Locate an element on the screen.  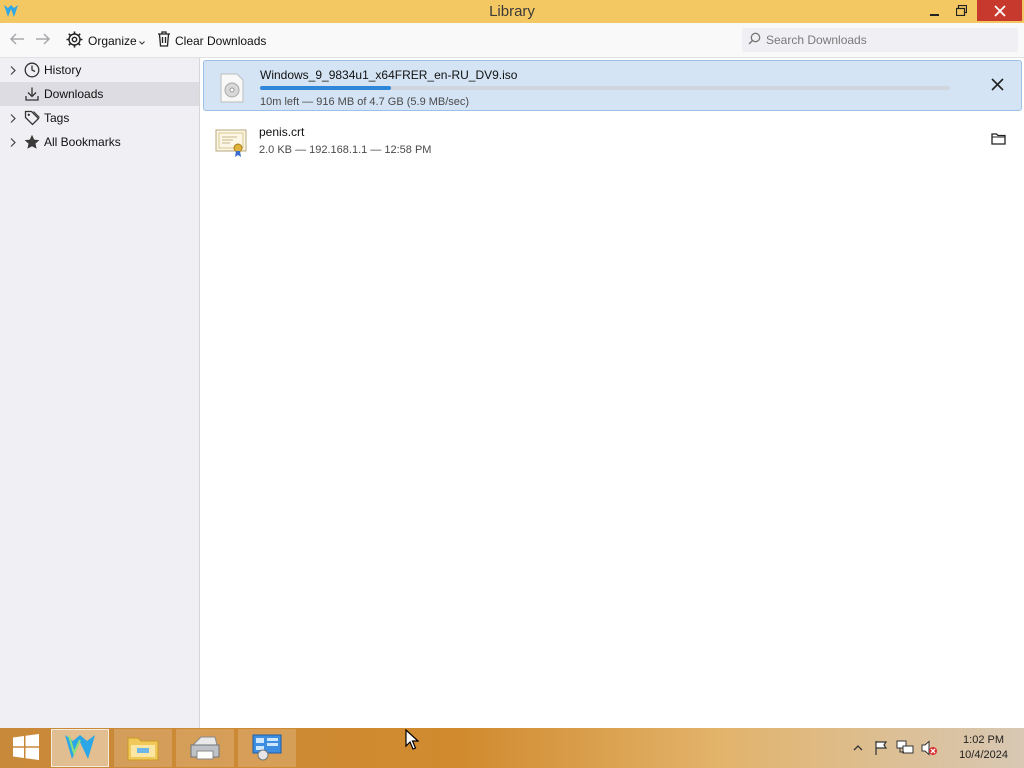
download-progress-fill is located at coordinates (326, 88).